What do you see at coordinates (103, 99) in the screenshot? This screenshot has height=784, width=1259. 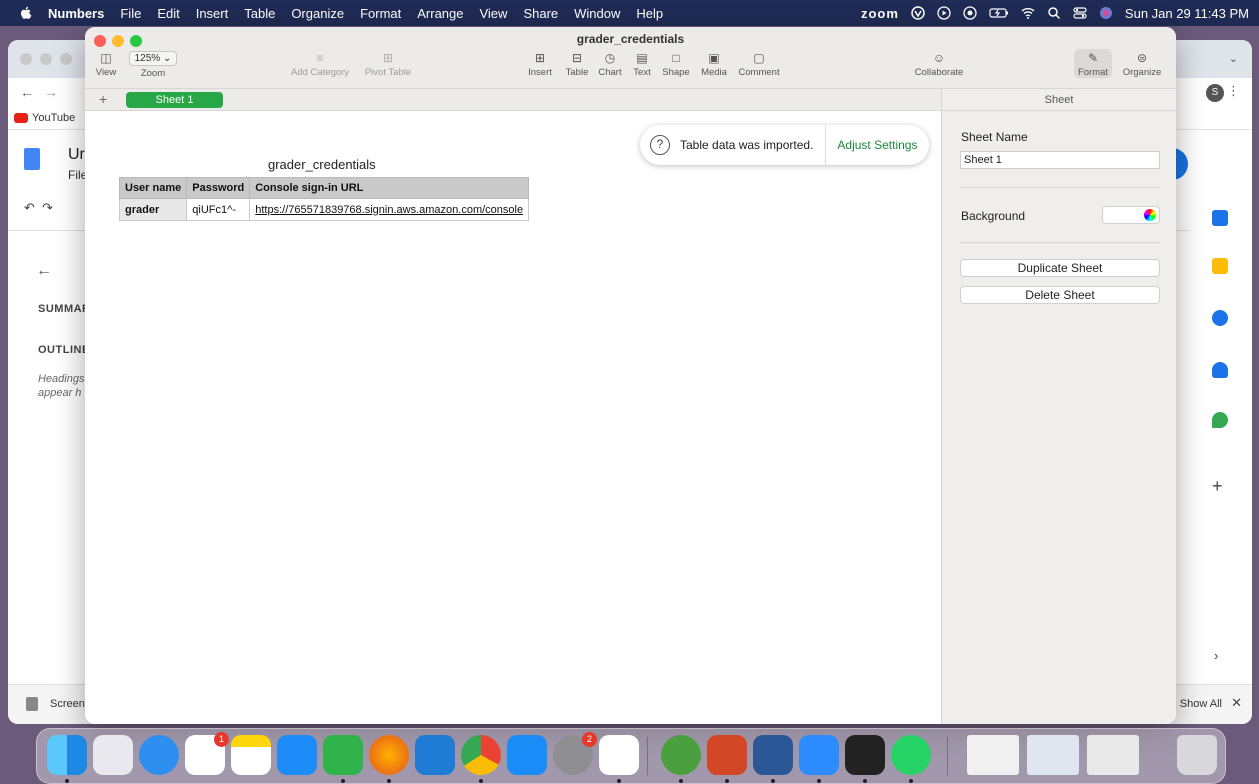 I see `add-sheet-icon: +` at bounding box center [103, 99].